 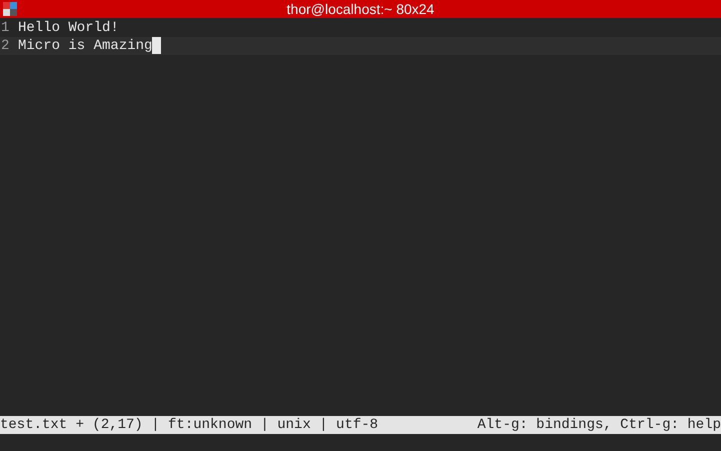 I want to click on window-title: thor@localhost:~ 80x24, so click(x=360, y=9).